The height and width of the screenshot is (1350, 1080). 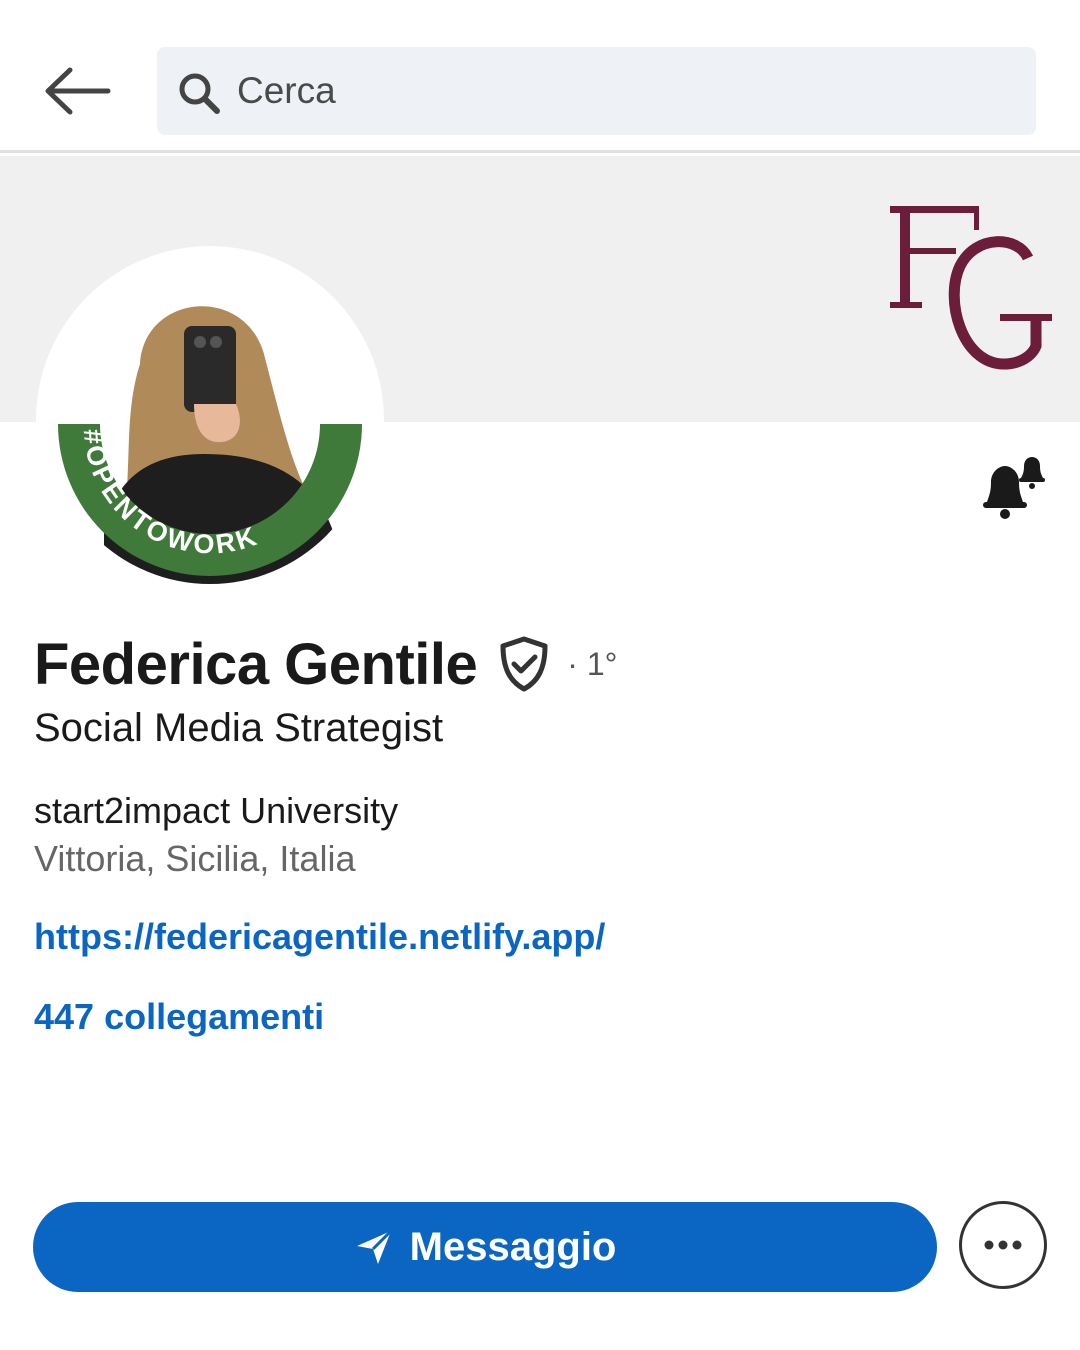 I want to click on profile-headline: Social Media Strategist, so click(x=239, y=728).